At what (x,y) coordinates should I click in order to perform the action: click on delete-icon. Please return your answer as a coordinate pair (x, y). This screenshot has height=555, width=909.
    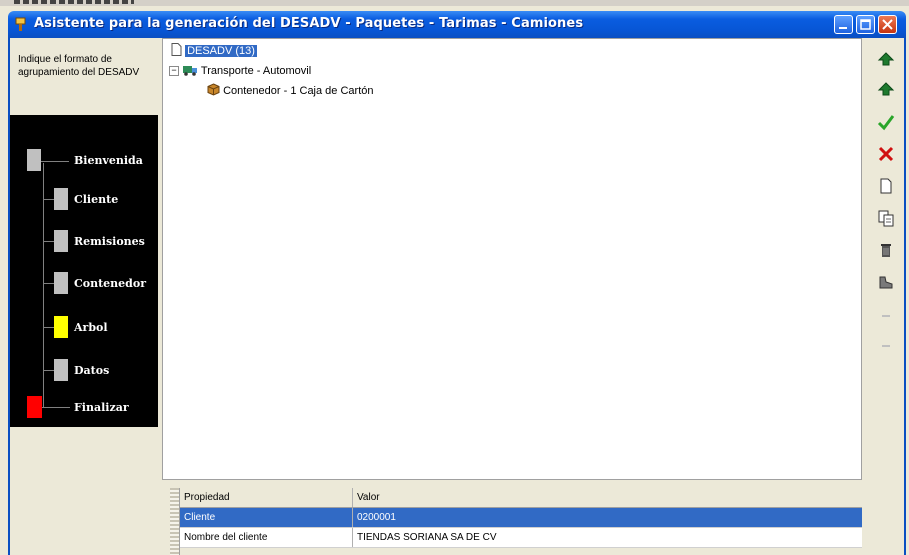
    Looking at the image, I should click on (886, 154).